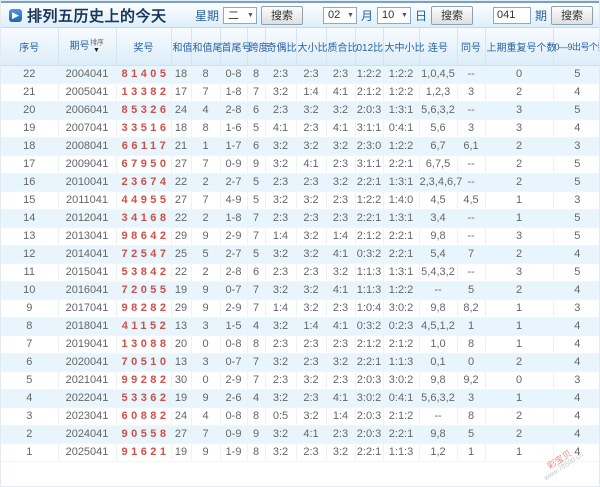  Describe the element at coordinates (87, 164) in the screenshot. I see `cell: 2009041` at that location.